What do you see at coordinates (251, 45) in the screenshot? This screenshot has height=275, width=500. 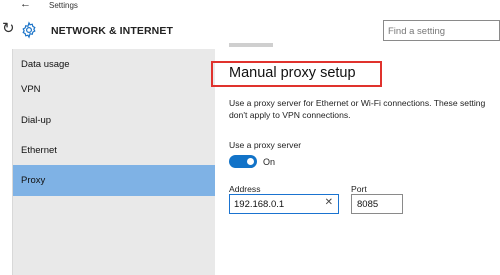 I see `previous-control-edge` at bounding box center [251, 45].